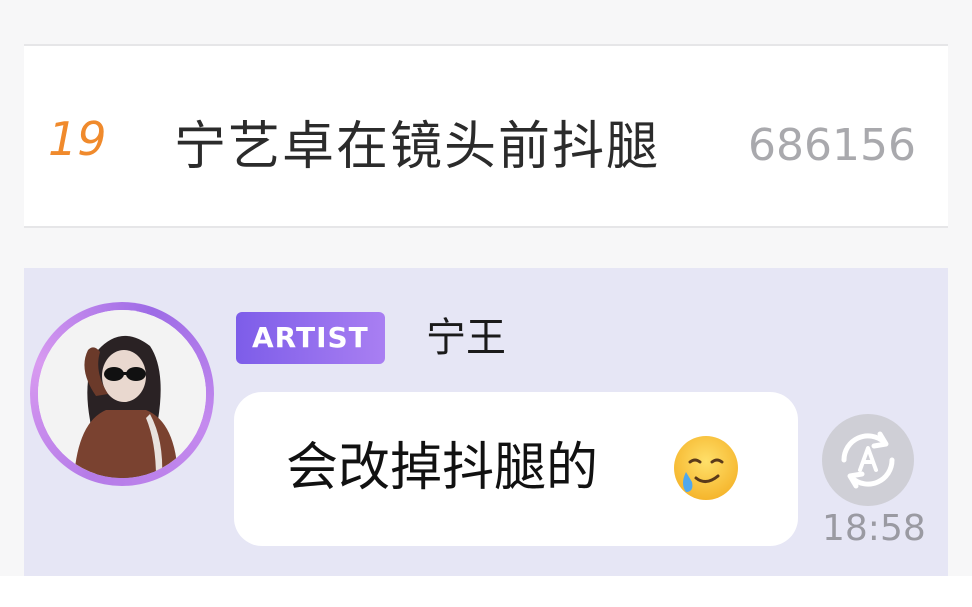 The image size is (972, 607). I want to click on avatar-ring, so click(122, 394).